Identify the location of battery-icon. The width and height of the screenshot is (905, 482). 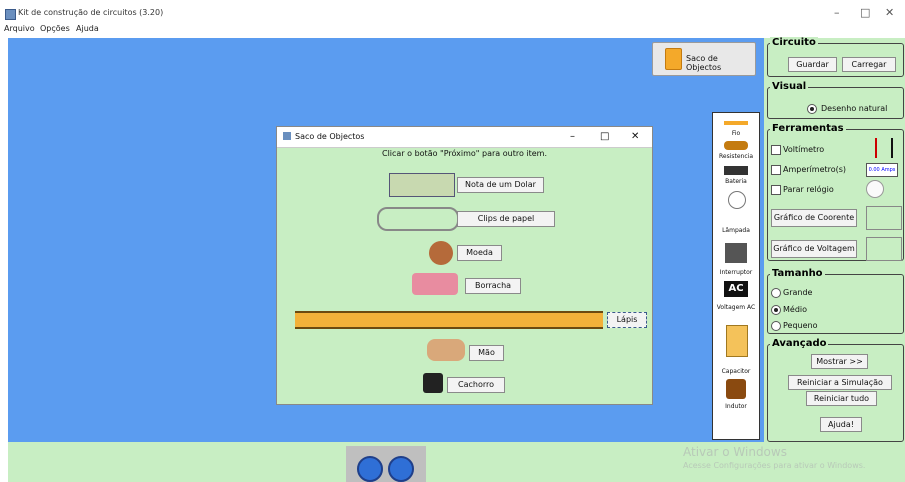
(736, 170).